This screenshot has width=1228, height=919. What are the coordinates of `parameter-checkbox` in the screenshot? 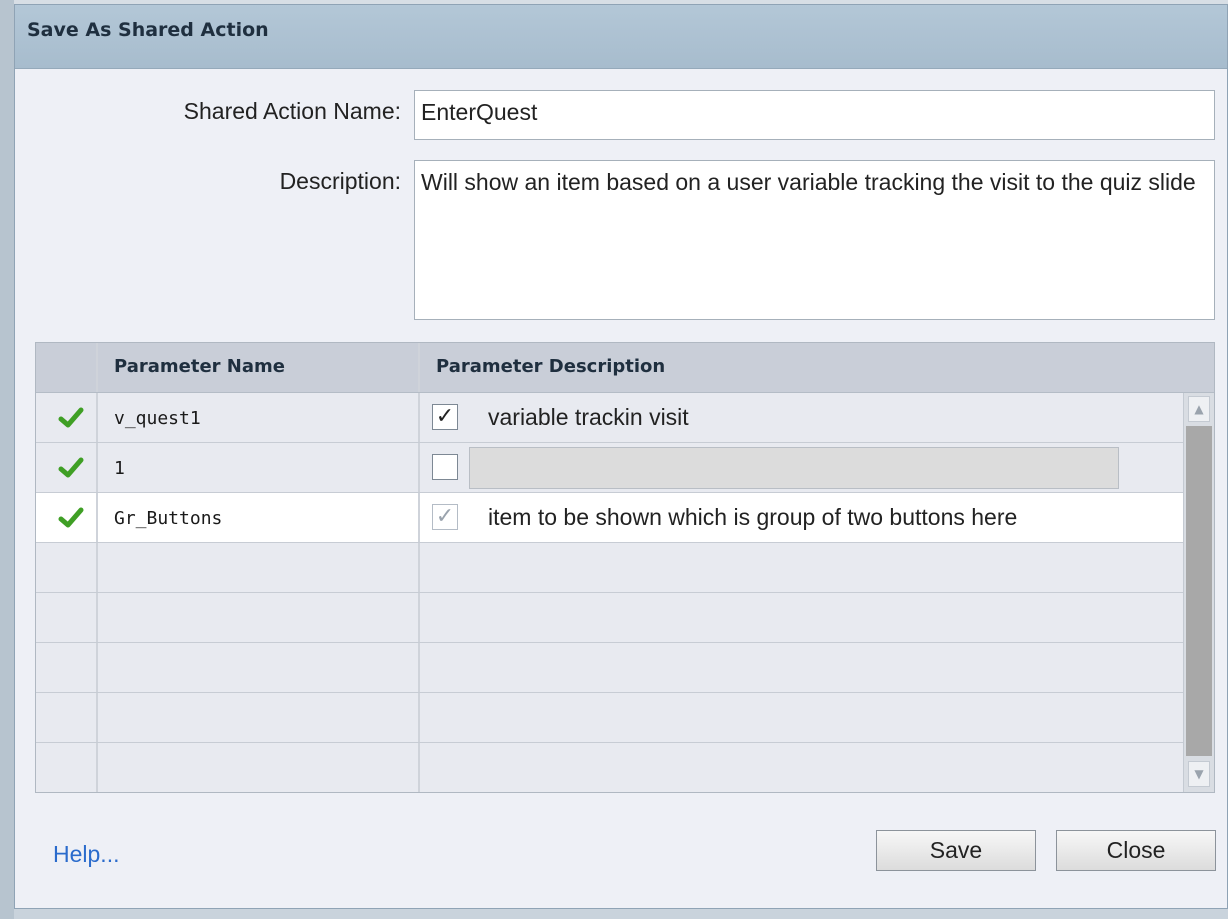 It's located at (445, 467).